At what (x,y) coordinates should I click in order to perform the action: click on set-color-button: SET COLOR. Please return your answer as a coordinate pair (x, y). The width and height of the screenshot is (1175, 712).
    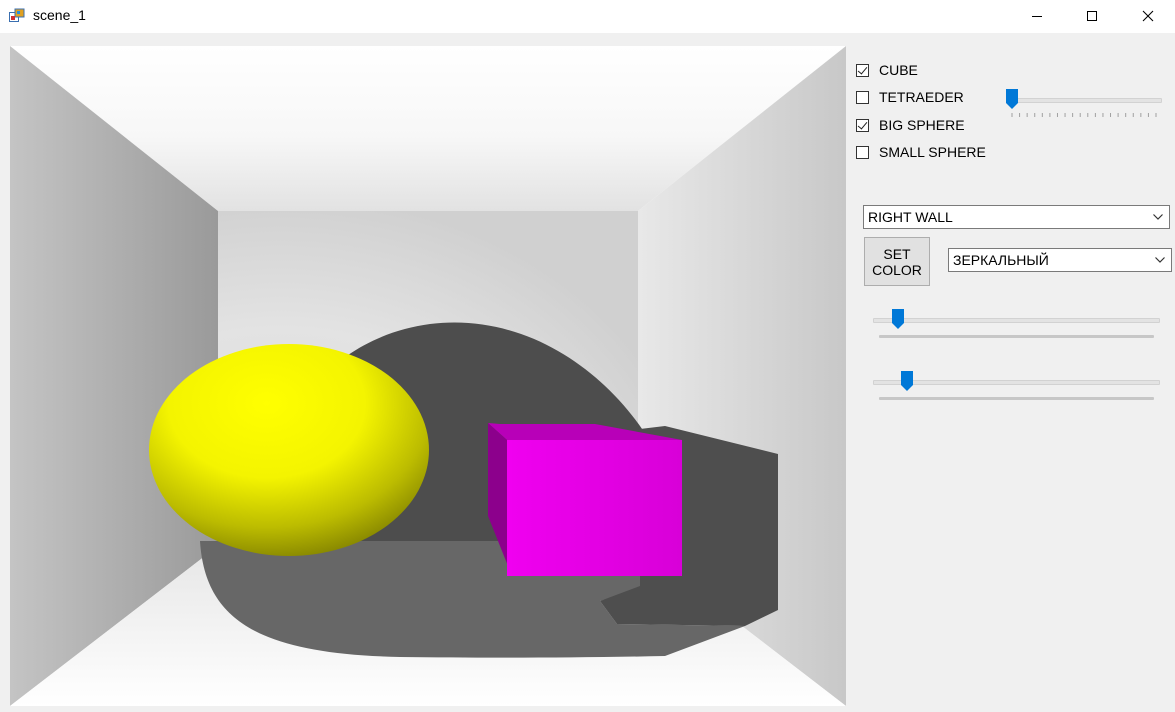
    Looking at the image, I should click on (897, 261).